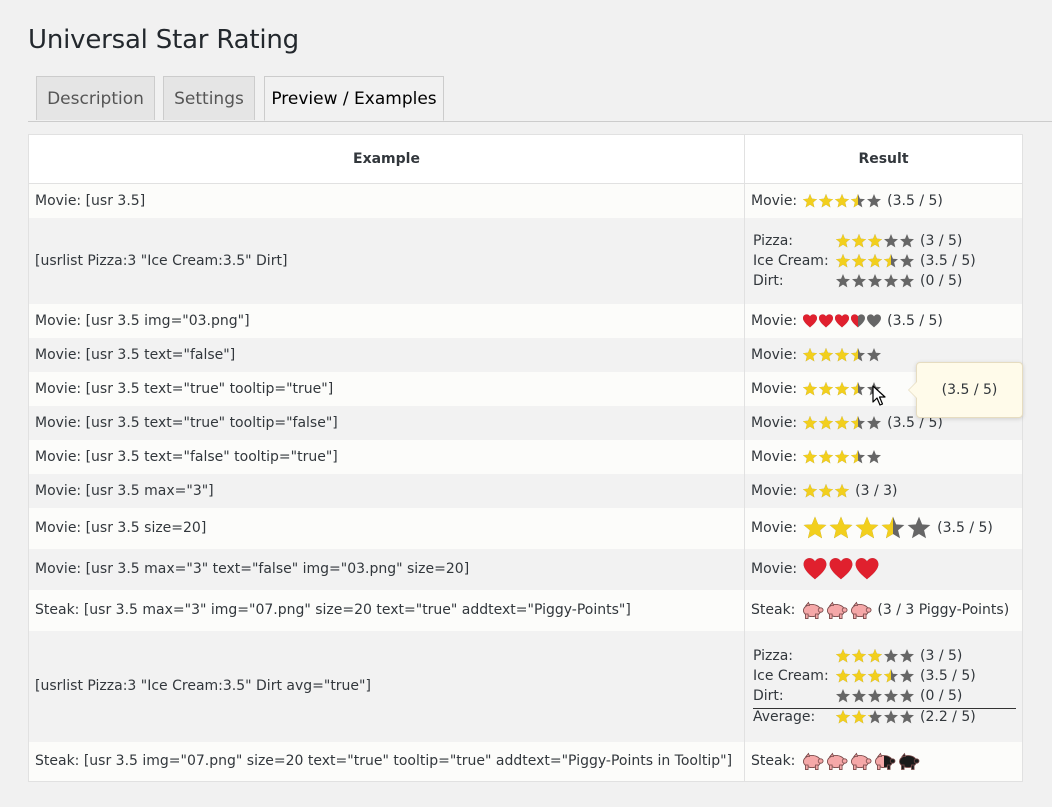  Describe the element at coordinates (386, 490) in the screenshot. I see `example-shortcode: Movie: [usr 3.5 max="3"]` at that location.